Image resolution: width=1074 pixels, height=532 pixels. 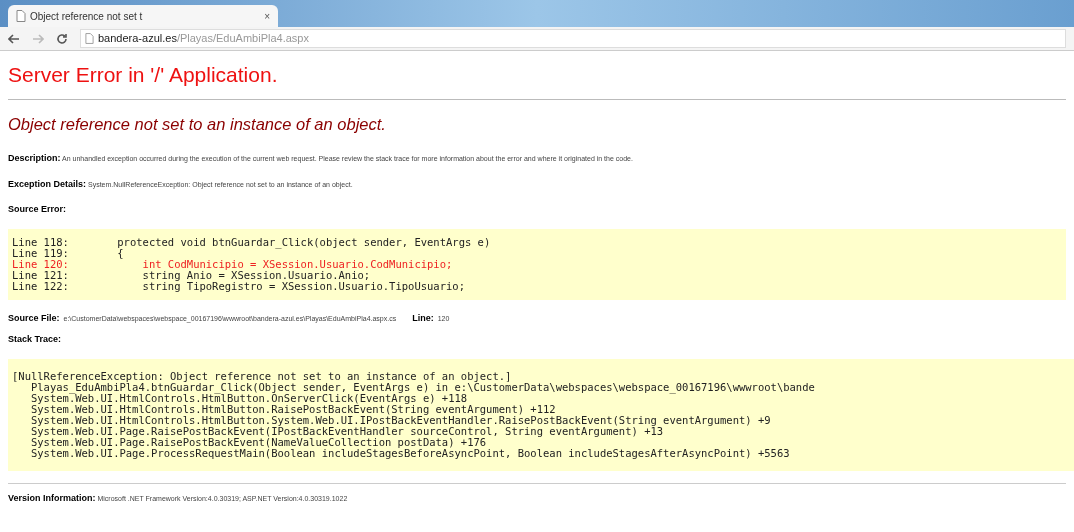 What do you see at coordinates (14, 38) in the screenshot?
I see `back-icon` at bounding box center [14, 38].